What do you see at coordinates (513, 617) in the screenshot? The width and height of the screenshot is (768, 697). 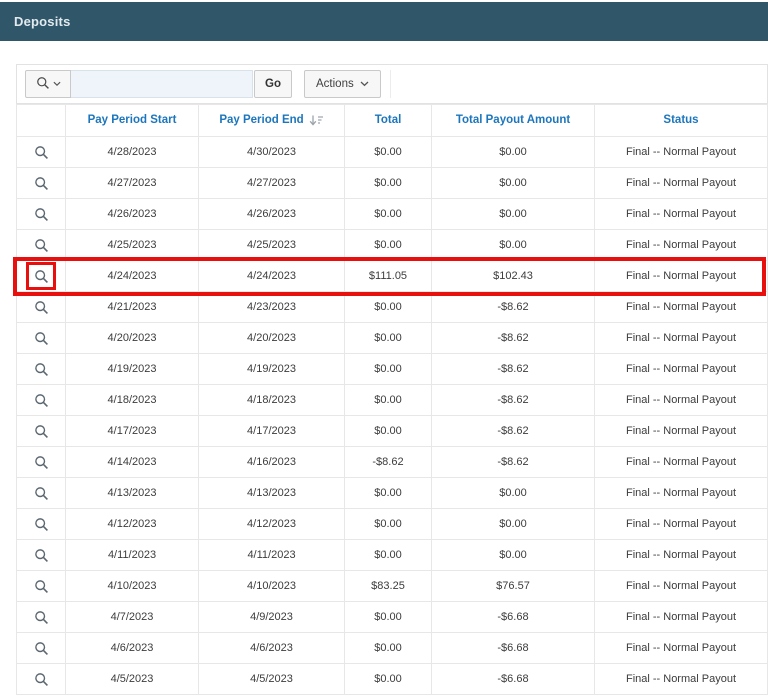 I see `cell-payout: -$6.68` at bounding box center [513, 617].